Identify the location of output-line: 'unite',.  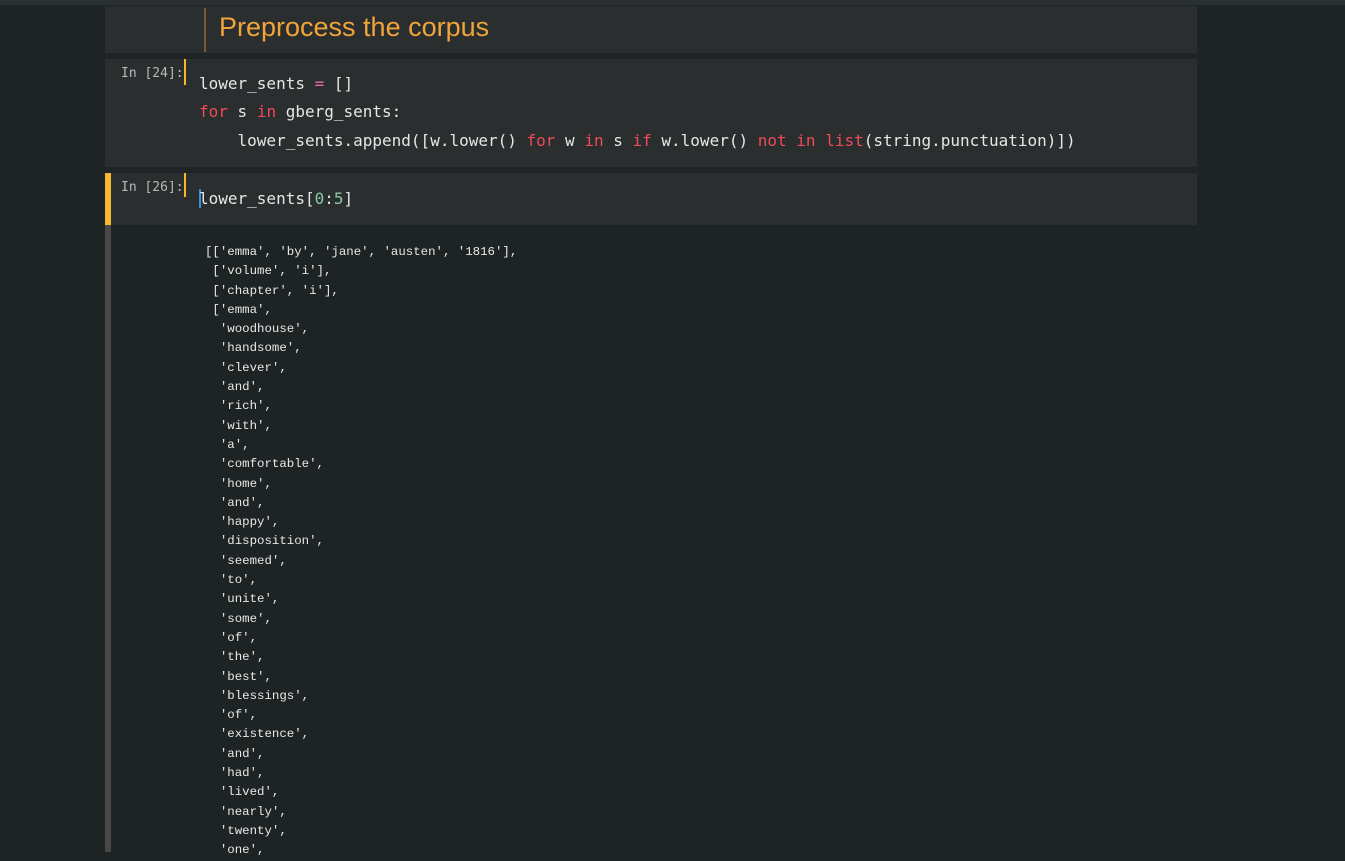
(242, 599).